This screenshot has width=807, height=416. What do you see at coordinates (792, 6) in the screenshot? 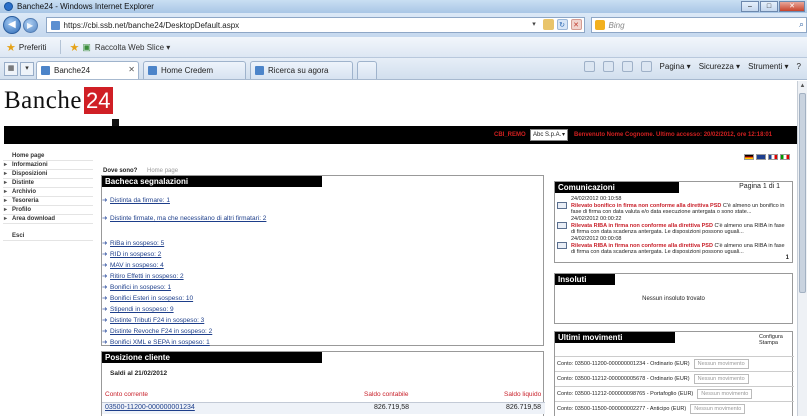
I see `close-window-button: ✕` at bounding box center [792, 6].